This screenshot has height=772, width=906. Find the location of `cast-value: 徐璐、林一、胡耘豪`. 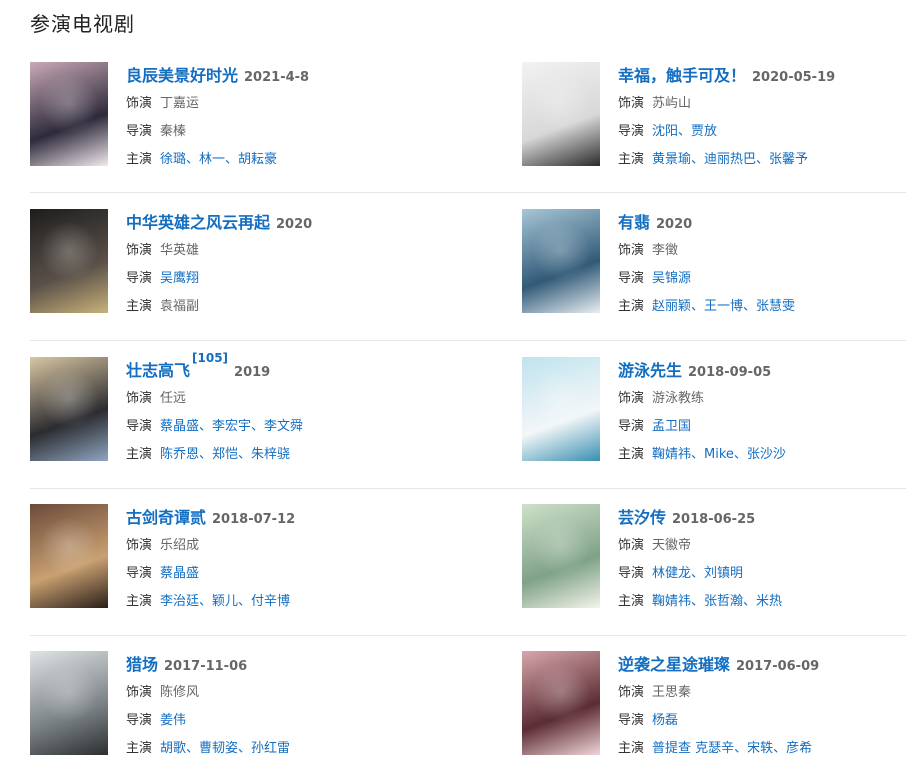

cast-value: 徐璐、林一、胡耘豪 is located at coordinates (218, 159).